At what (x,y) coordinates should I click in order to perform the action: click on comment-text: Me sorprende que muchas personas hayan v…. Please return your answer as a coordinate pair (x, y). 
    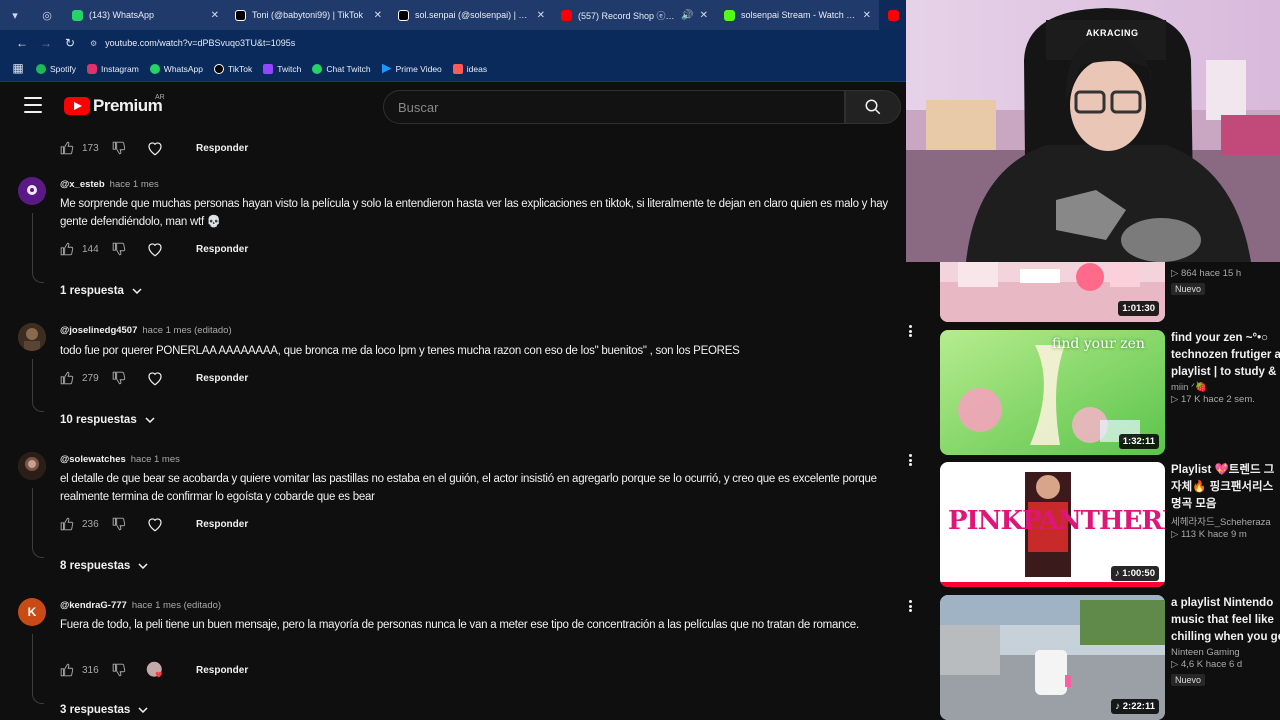
    Looking at the image, I should click on (474, 213).